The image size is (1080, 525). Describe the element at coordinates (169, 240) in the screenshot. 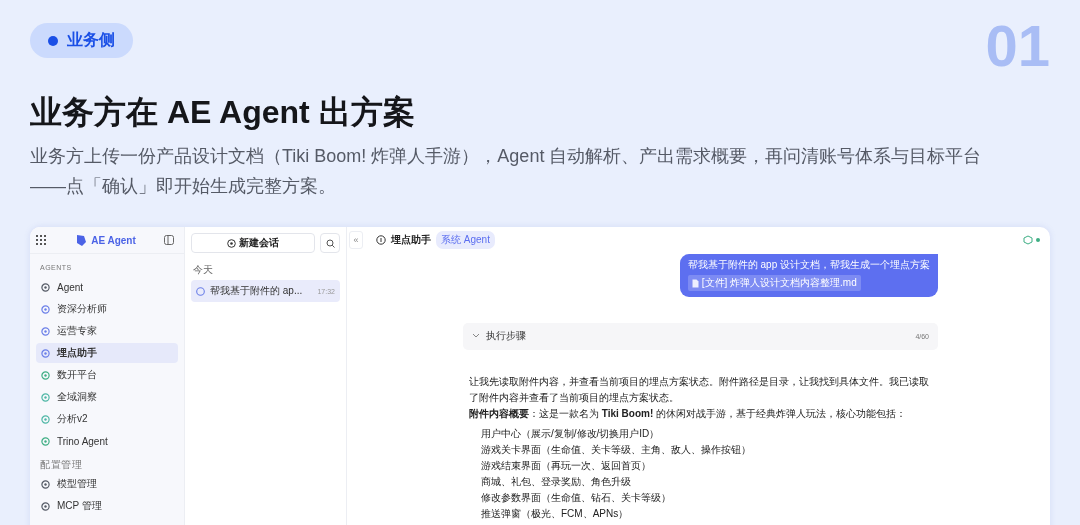

I see `sidebar-toggle-icon` at that location.